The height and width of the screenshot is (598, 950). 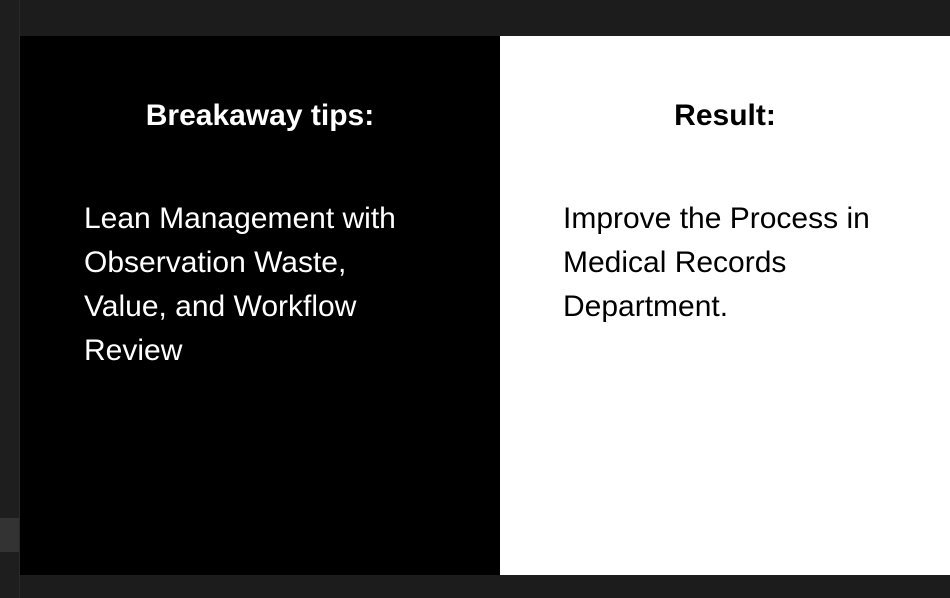 What do you see at coordinates (675, 262) in the screenshot?
I see `text-line: Medical Records` at bounding box center [675, 262].